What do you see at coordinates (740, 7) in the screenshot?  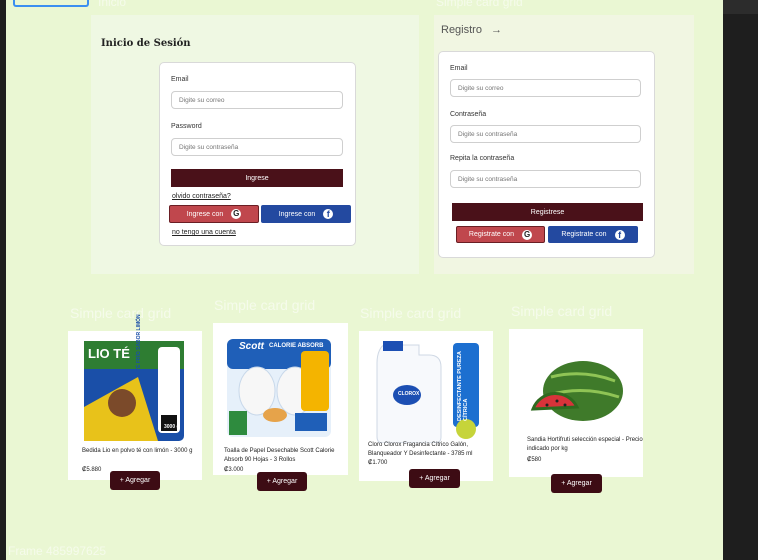 I see `right-rail-header` at bounding box center [740, 7].